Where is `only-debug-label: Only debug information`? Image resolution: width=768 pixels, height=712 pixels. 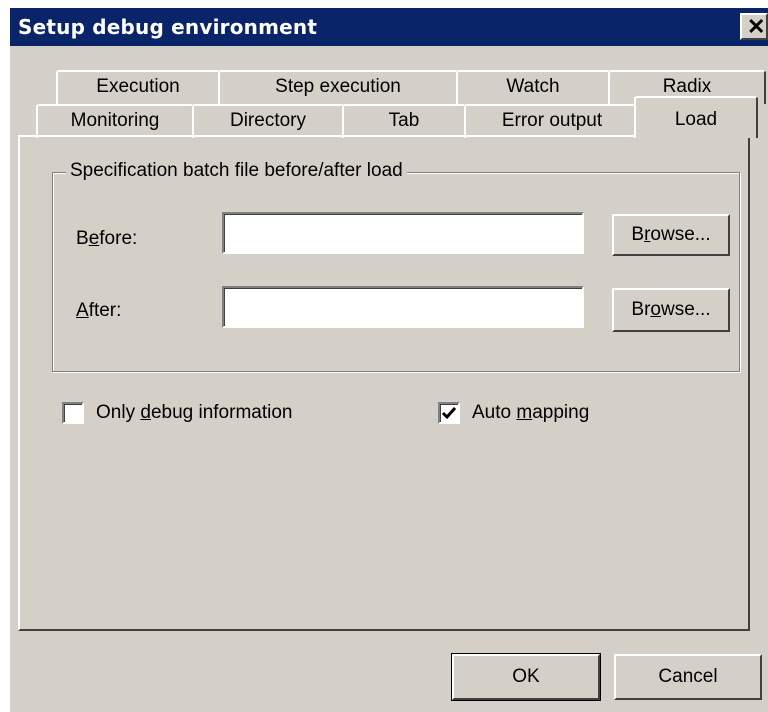
only-debug-label: Only debug information is located at coordinates (194, 413).